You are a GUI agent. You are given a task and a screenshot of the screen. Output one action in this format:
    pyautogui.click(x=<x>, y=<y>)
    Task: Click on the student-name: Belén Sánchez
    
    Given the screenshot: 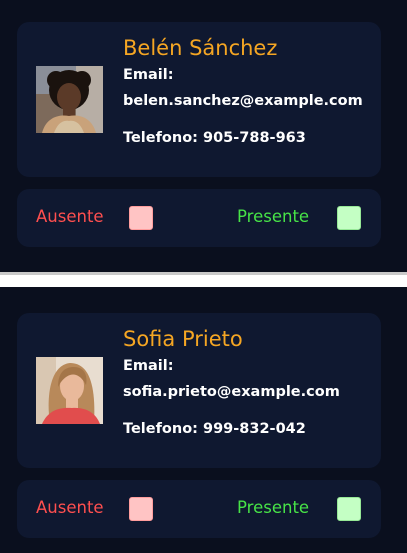 What is the action you would take?
    pyautogui.click(x=200, y=48)
    